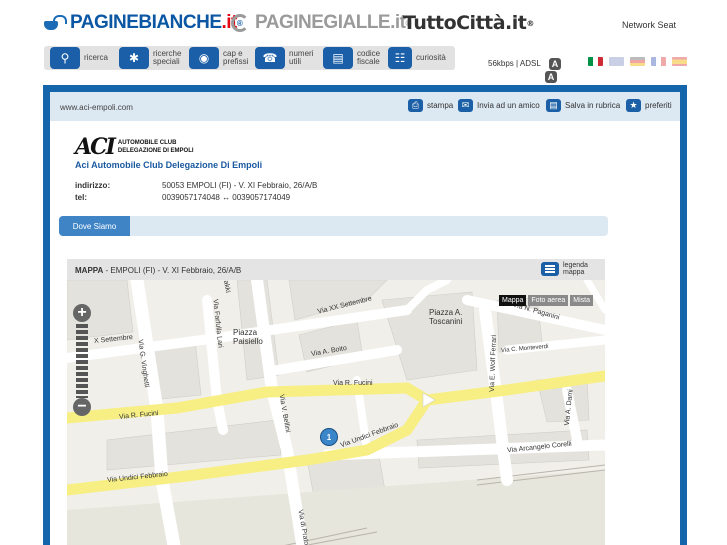 This screenshot has height=545, width=727. Describe the element at coordinates (581, 300) in the screenshot. I see `map-type-mista: Mista` at that location.